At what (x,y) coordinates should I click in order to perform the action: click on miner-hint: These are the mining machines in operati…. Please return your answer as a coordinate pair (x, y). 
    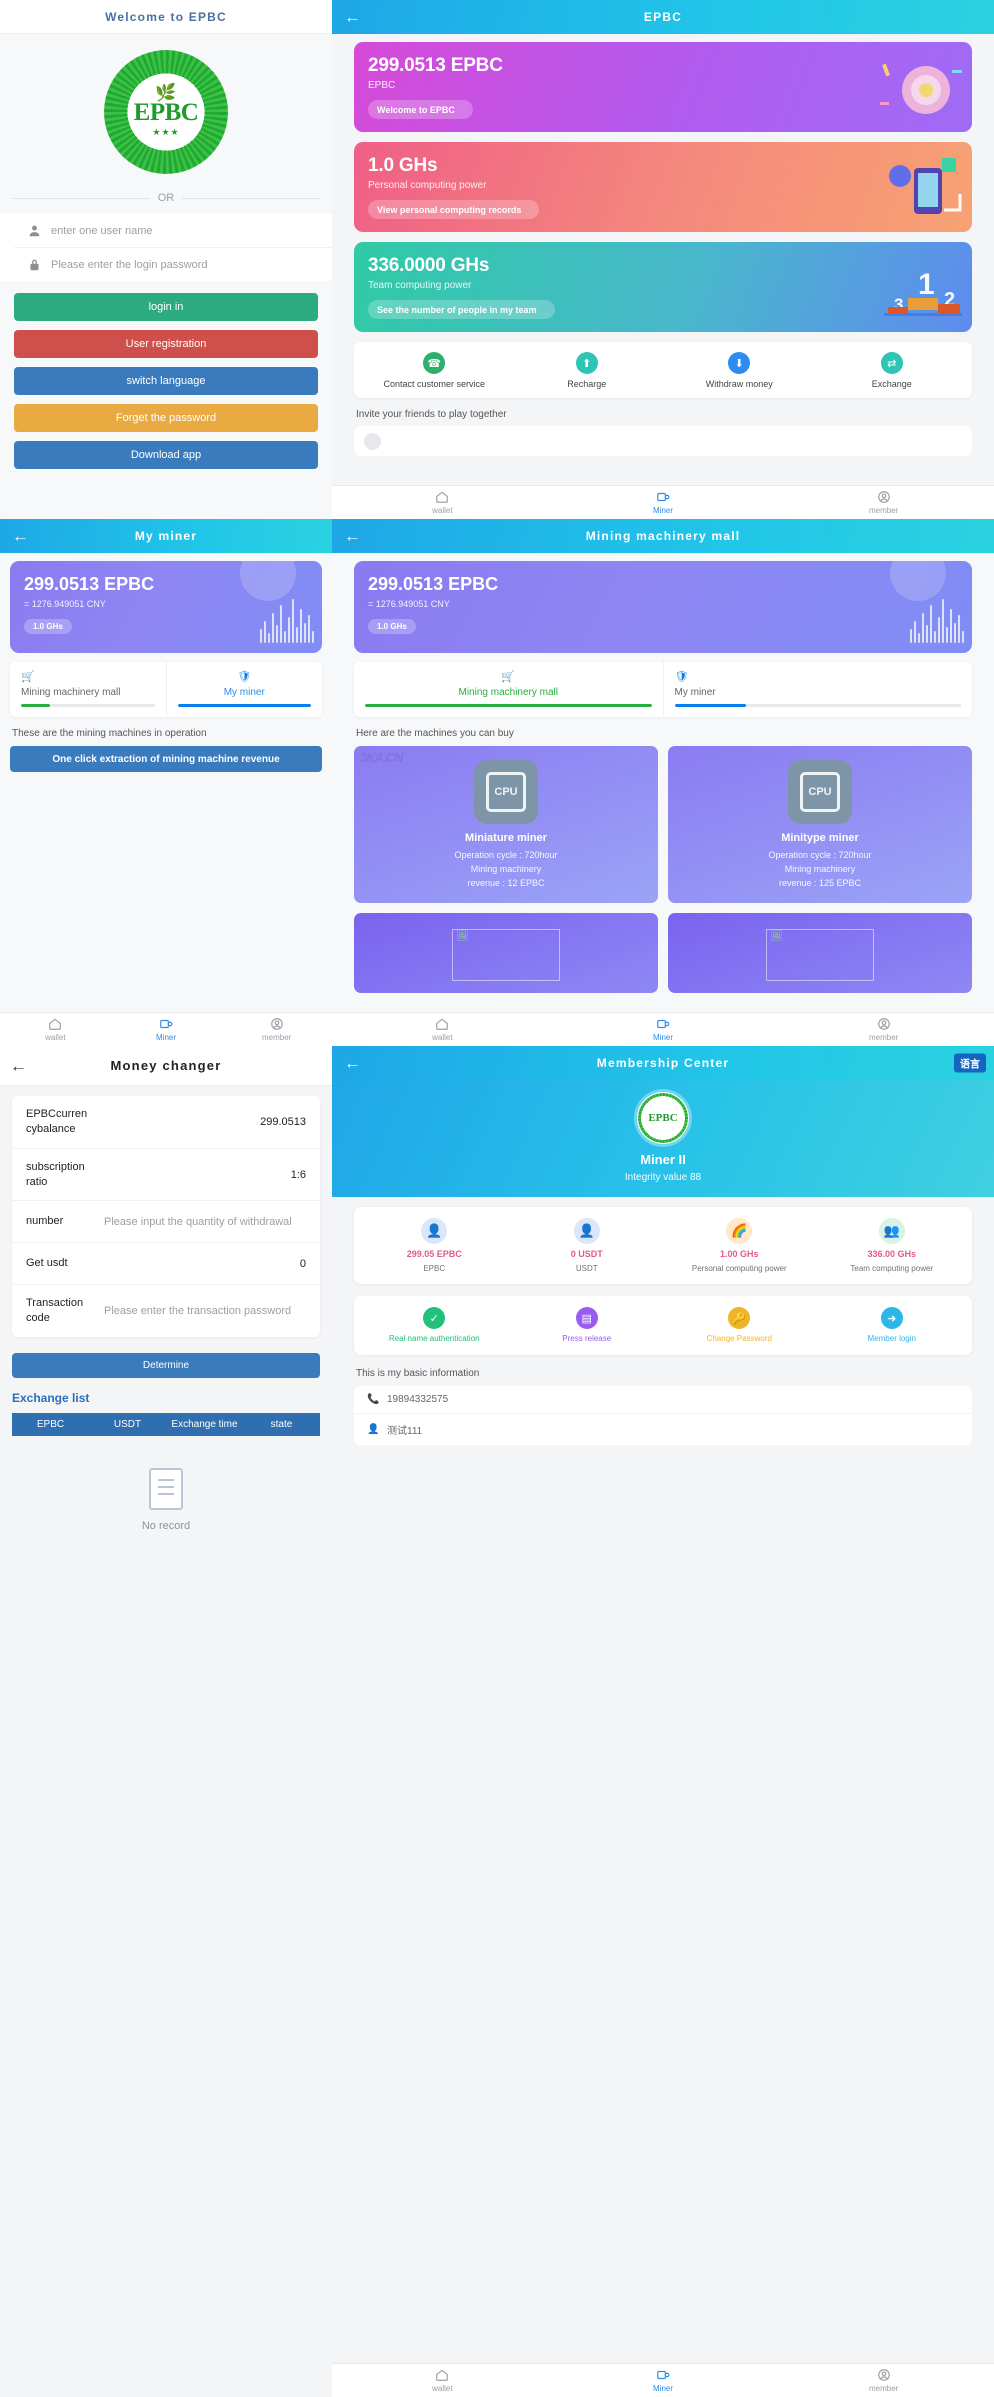
    Looking at the image, I should click on (109, 733).